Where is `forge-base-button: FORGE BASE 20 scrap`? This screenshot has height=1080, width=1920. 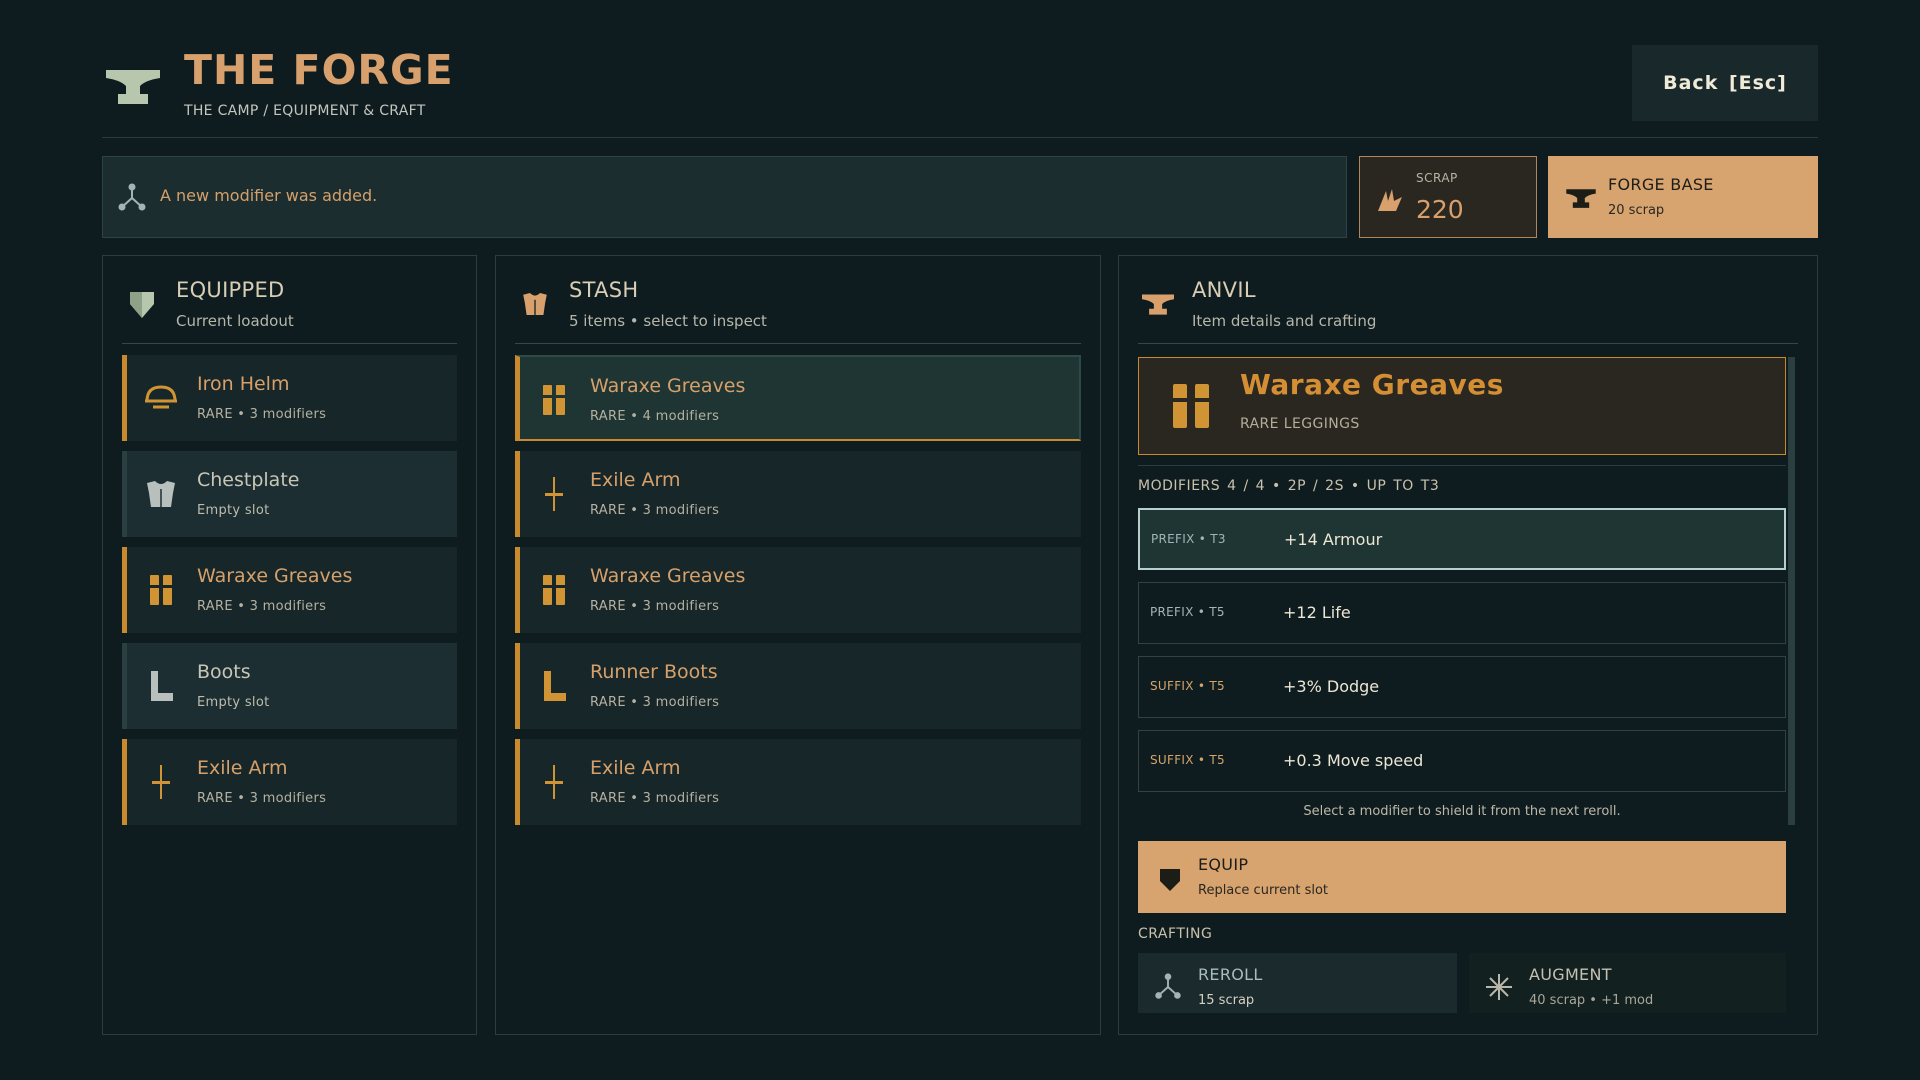 forge-base-button: FORGE BASE 20 scrap is located at coordinates (1683, 197).